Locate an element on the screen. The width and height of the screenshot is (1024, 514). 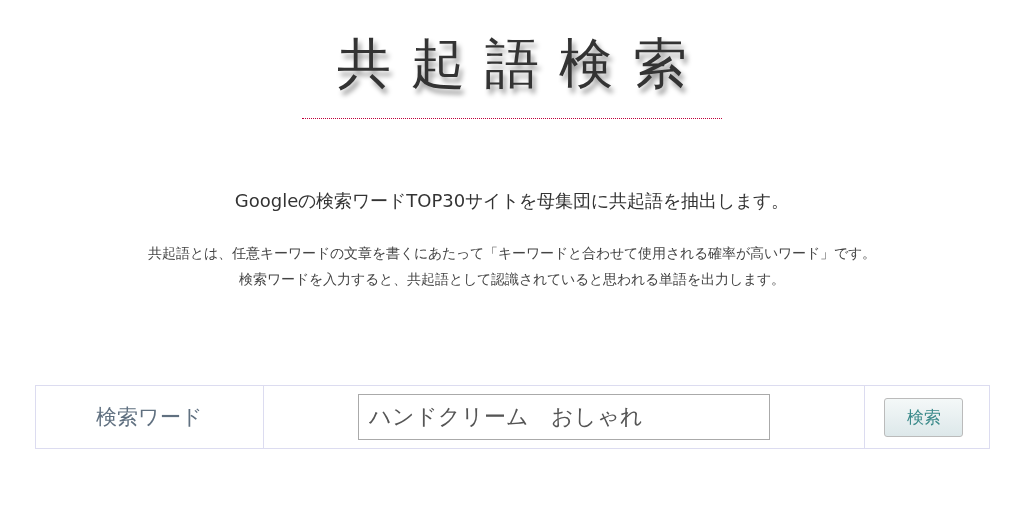
search-button: 検索 is located at coordinates (923, 417).